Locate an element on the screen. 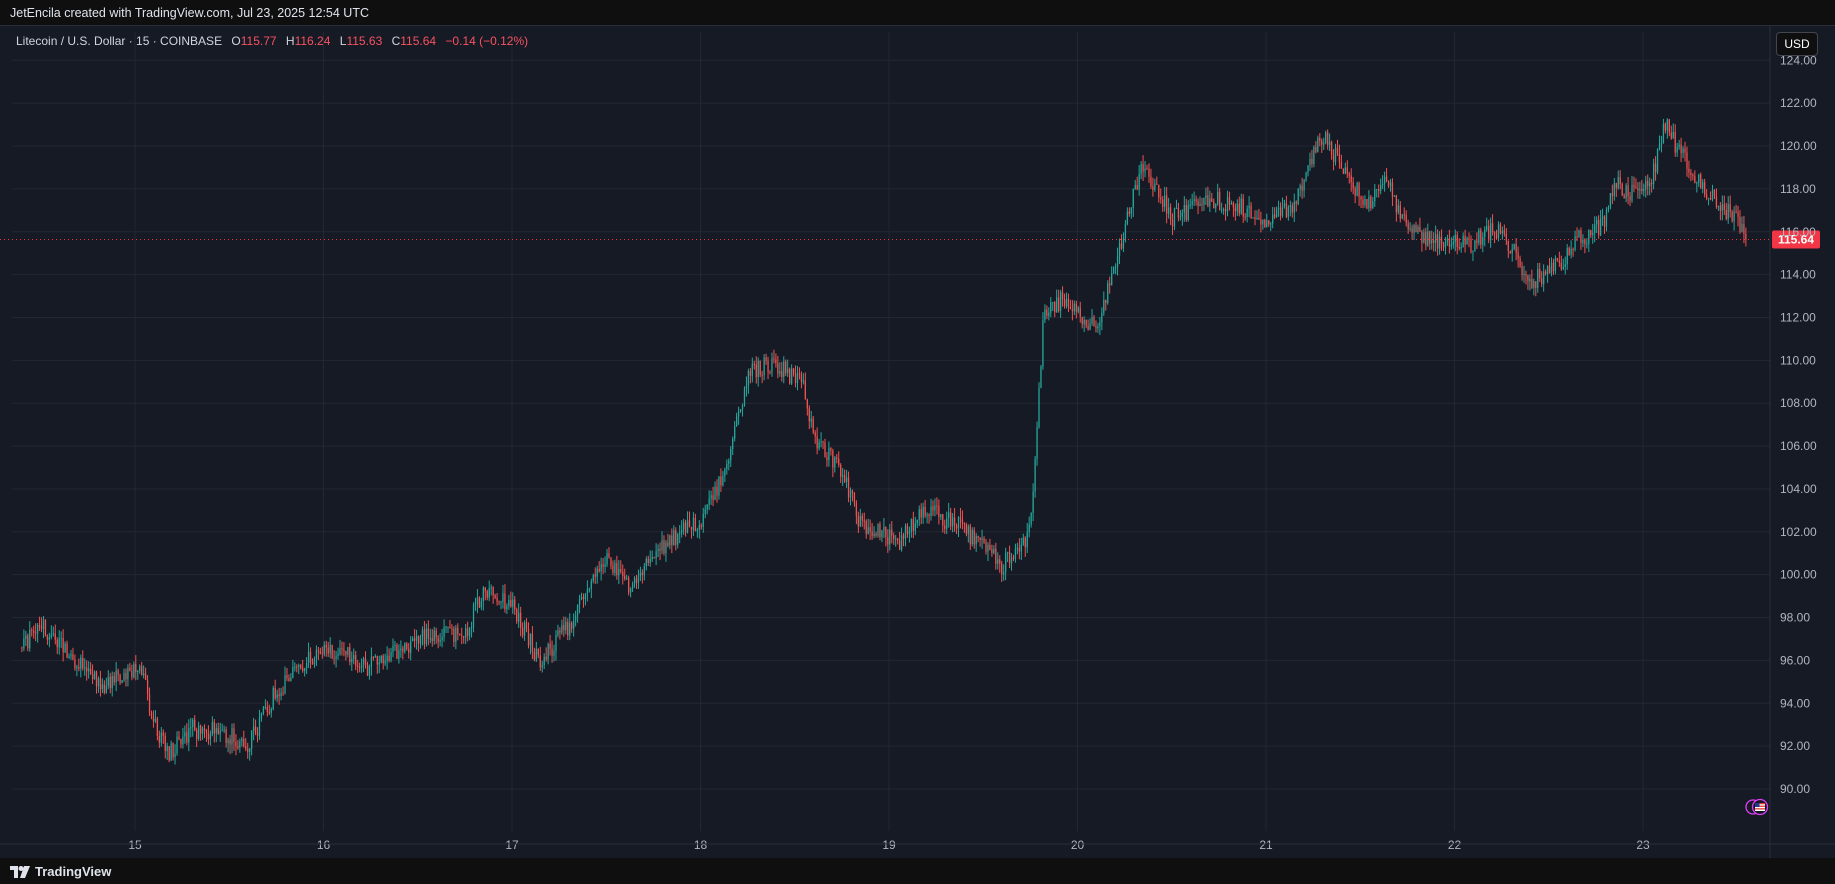 The image size is (1835, 884). symbol-title: Litecoin / U.S. Dollar · 15 · COINBASE is located at coordinates (119, 41).